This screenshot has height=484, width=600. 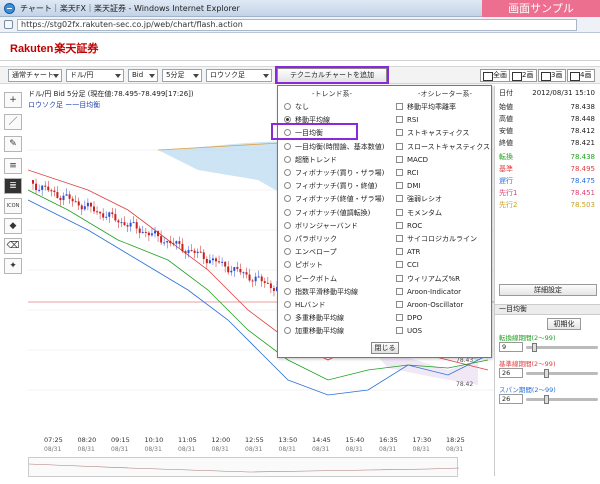 I want to click on trend-option: 多重移動平均線, so click(x=314, y=318).